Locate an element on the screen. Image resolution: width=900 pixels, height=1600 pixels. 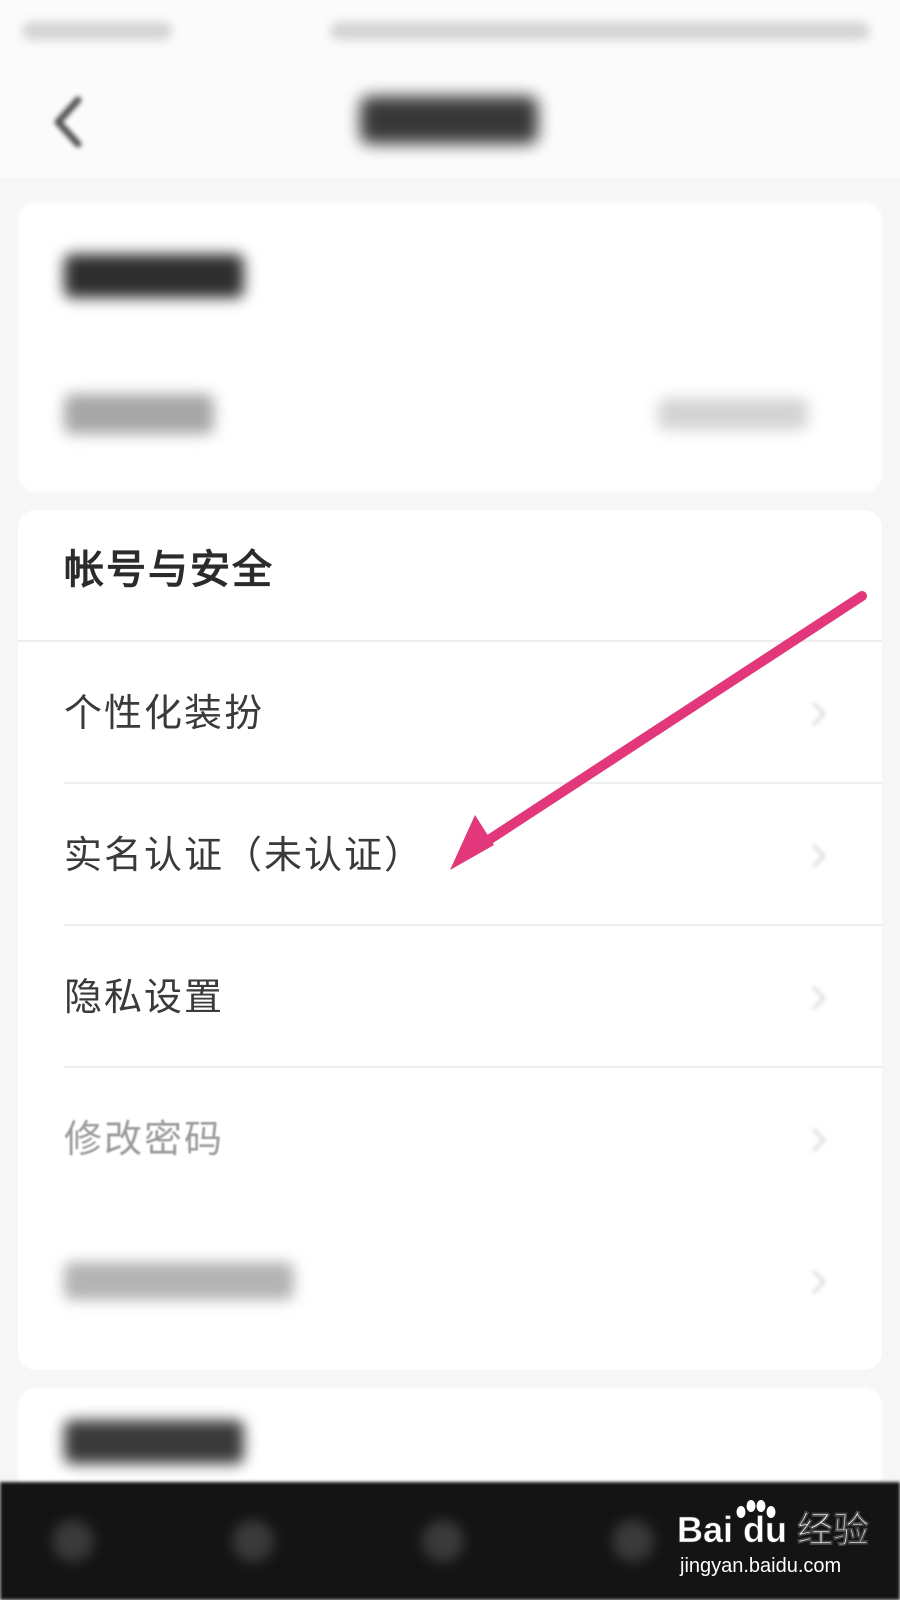
baidu-jingyan-watermark: Bai du 经验 jingyan.baidu.com is located at coordinates (773, 1538).